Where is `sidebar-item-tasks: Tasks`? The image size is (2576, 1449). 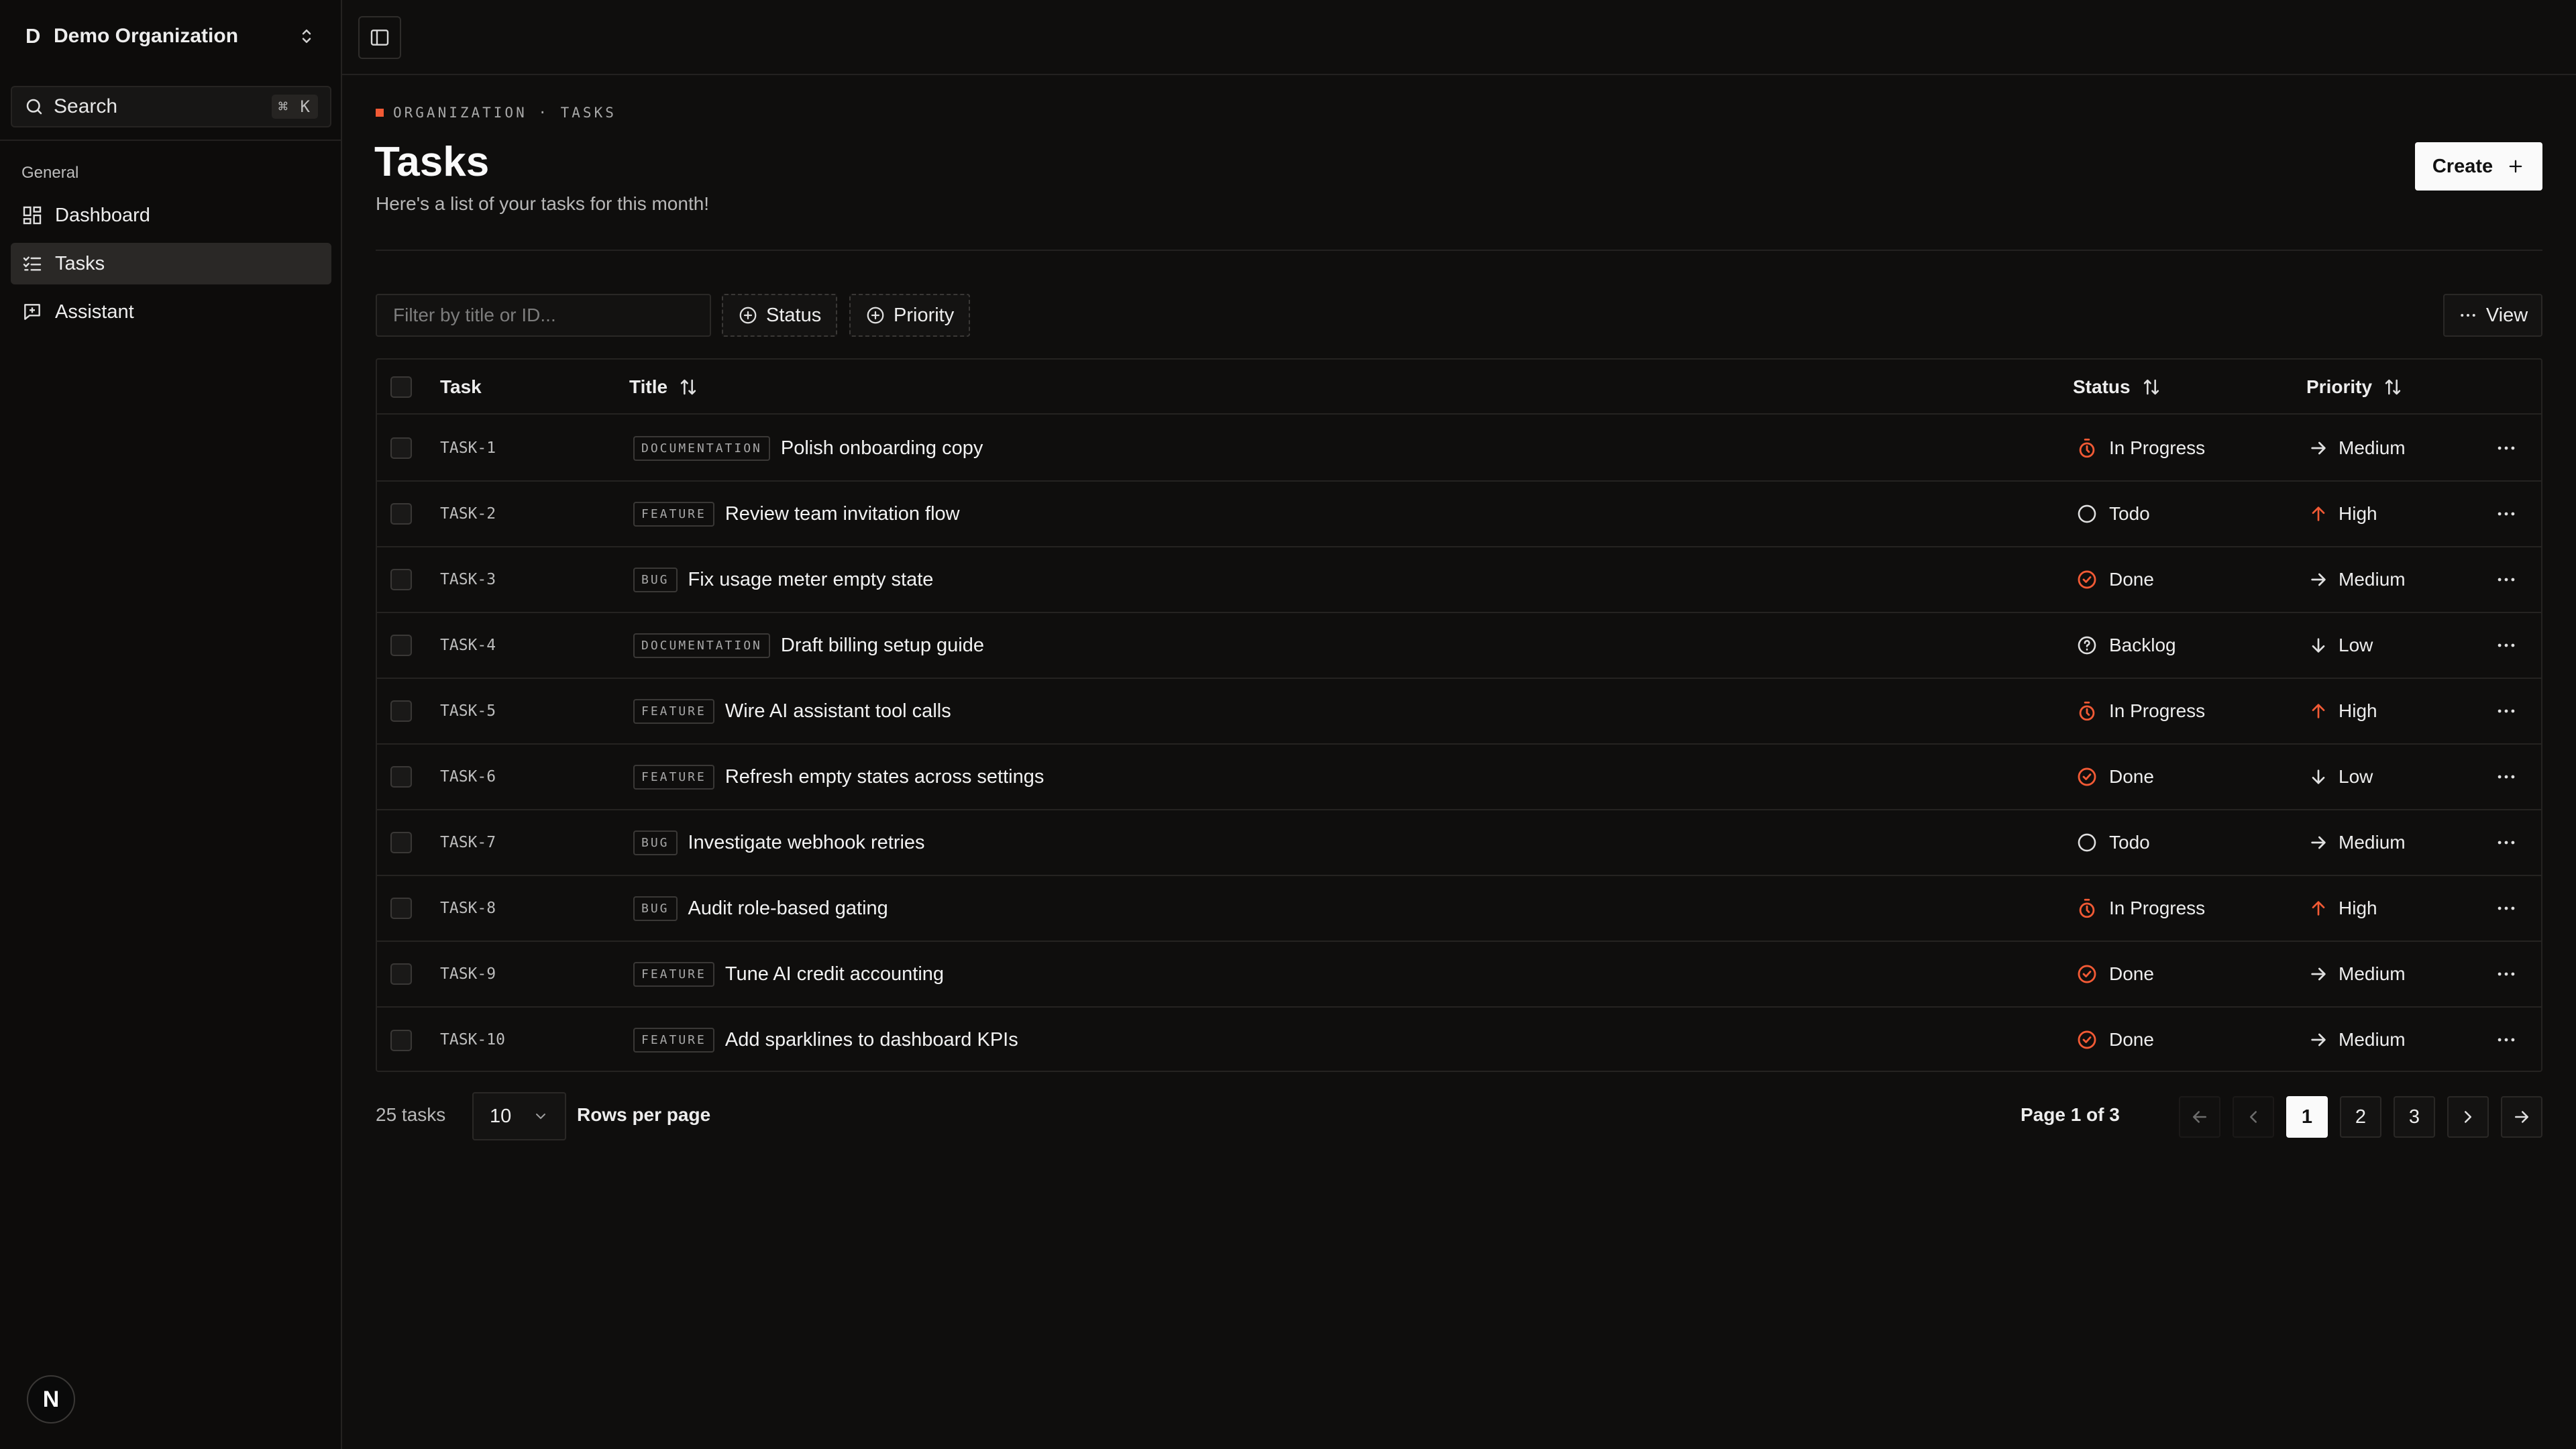 sidebar-item-tasks: Tasks is located at coordinates (171, 263).